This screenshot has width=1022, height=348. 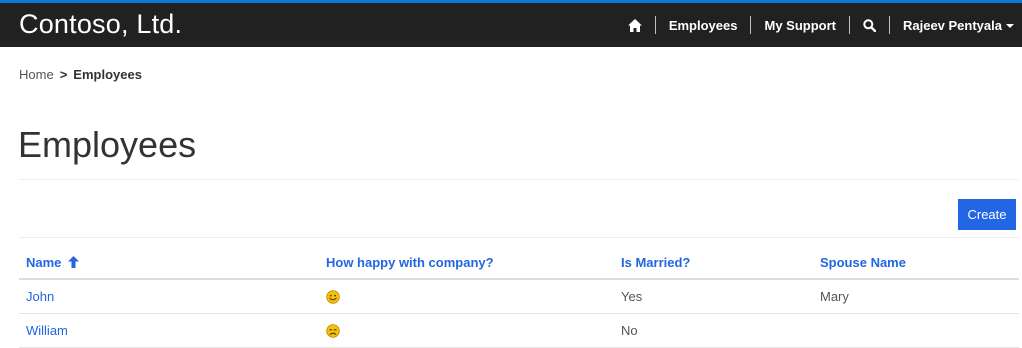 I want to click on sort-ascending-icon, so click(x=72, y=262).